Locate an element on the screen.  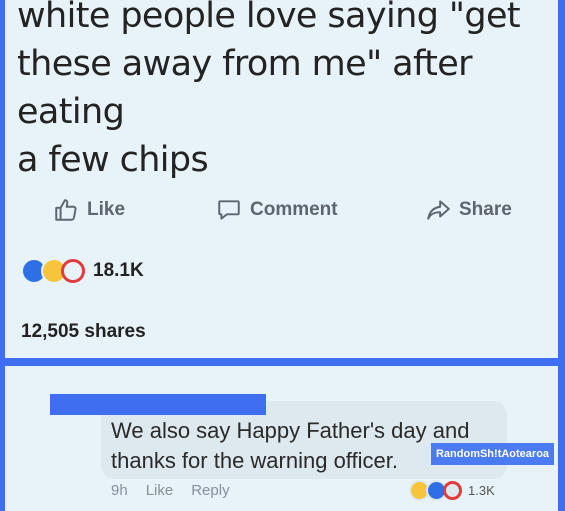
like-button: Like is located at coordinates (89, 210).